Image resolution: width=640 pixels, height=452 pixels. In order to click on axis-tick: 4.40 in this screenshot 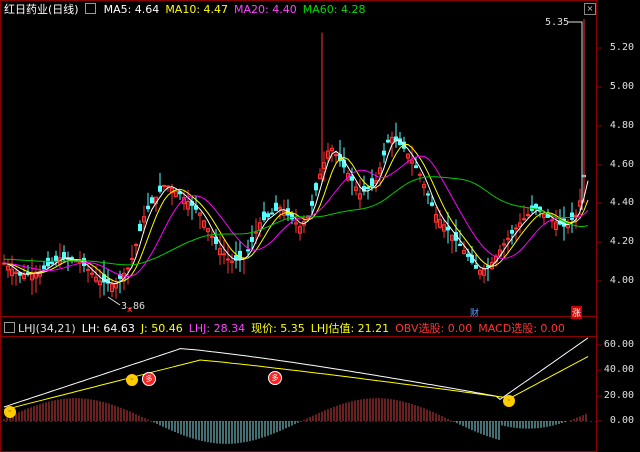, I will do `click(621, 202)`.